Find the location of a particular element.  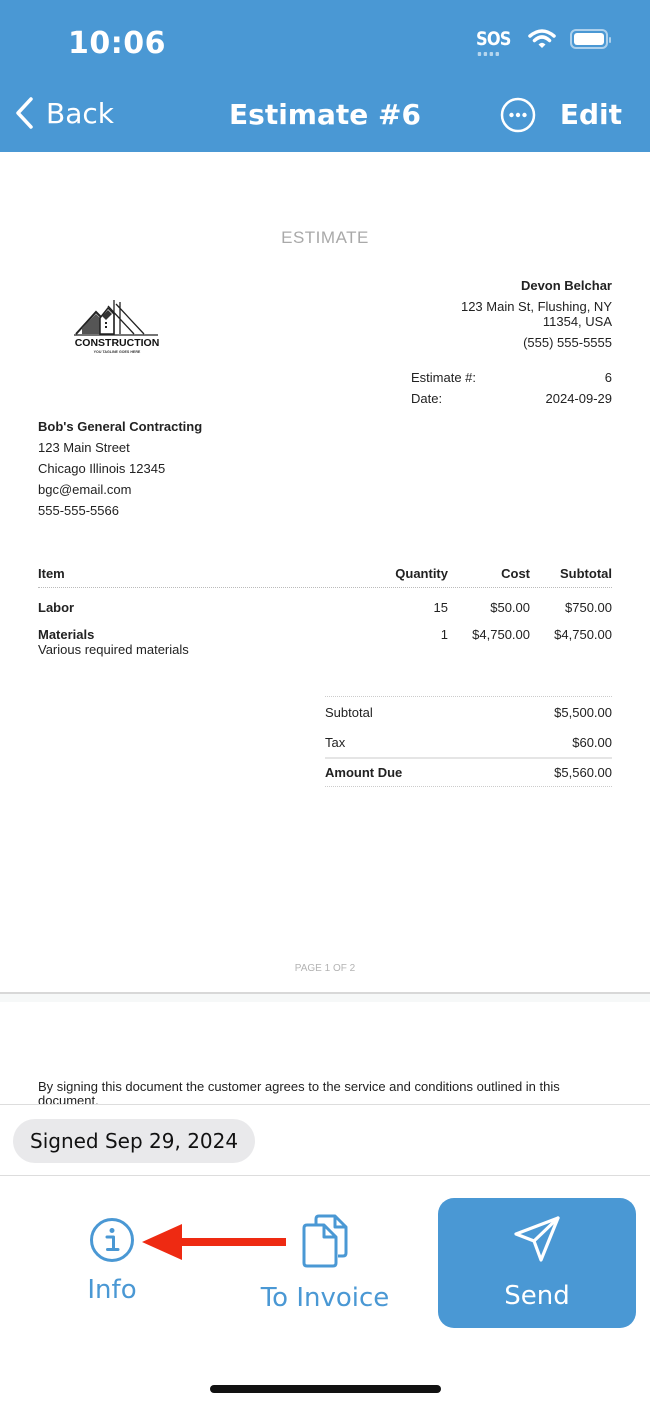

item-description: Various required materials is located at coordinates (113, 649).